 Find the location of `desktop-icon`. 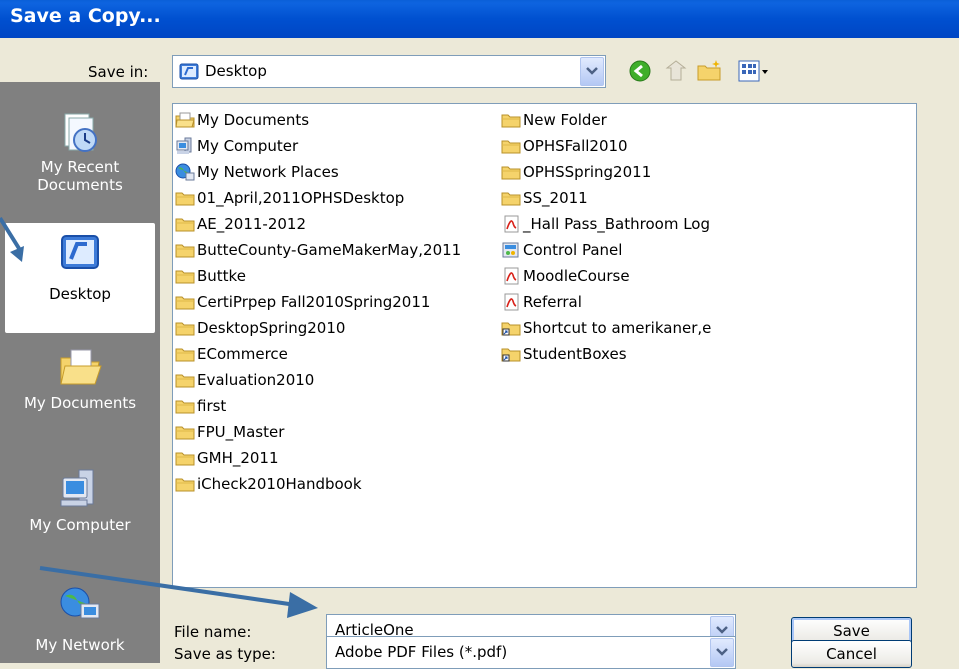

desktop-icon is located at coordinates (80, 252).